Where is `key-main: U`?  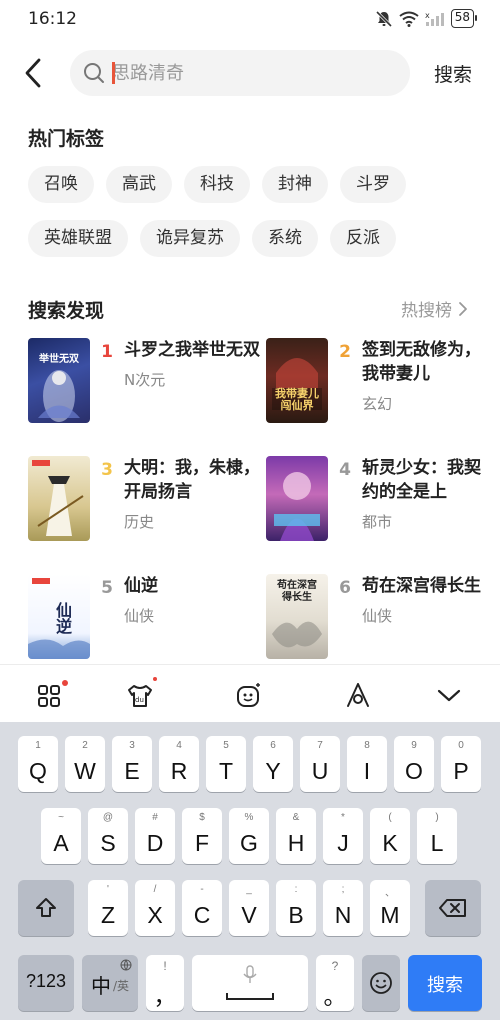 key-main: U is located at coordinates (320, 771).